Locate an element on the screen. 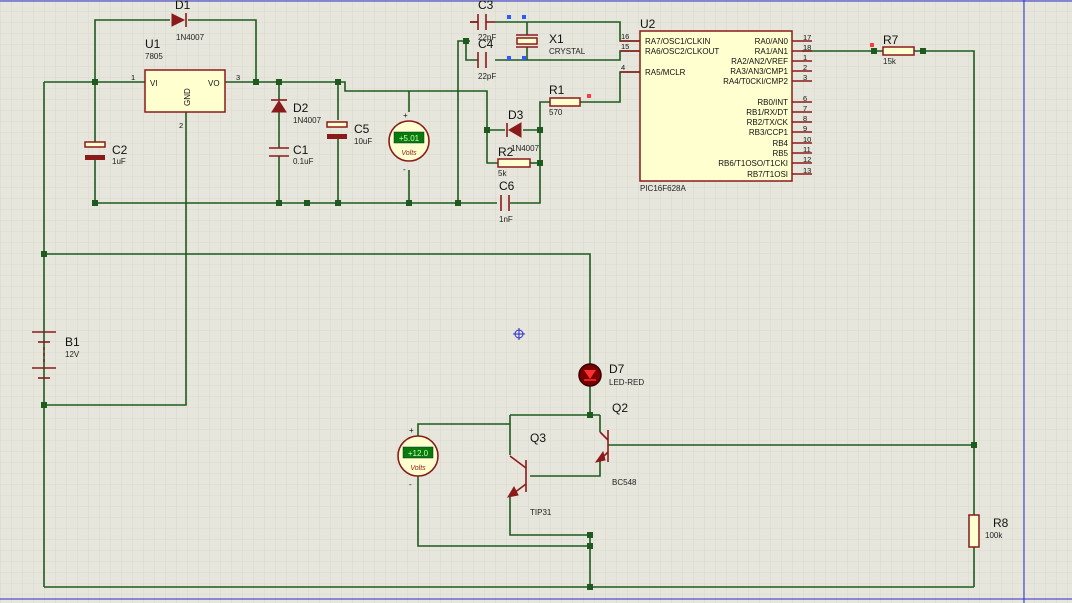 Image resolution: width=1072 pixels, height=603 pixels. d2-value: 1N4007 is located at coordinates (307, 120).